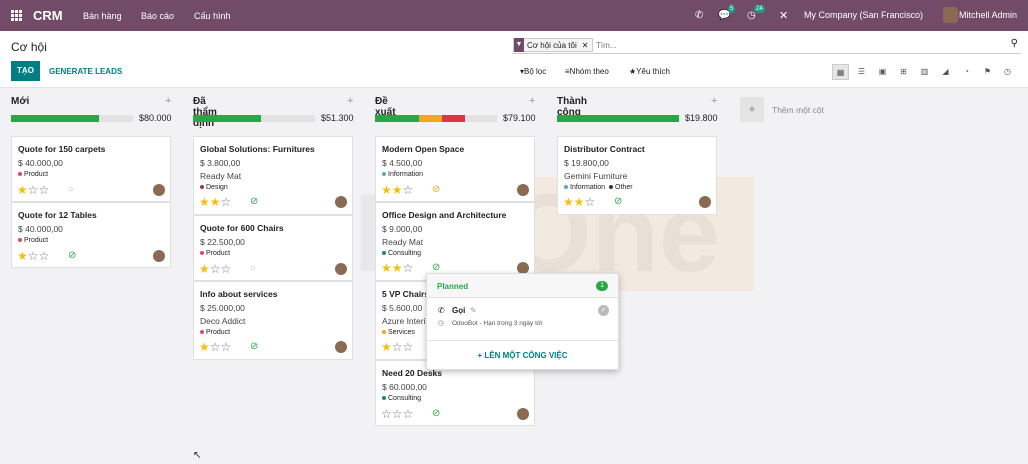  Describe the element at coordinates (798, 110) in the screenshot. I see `add-column-label: Thêm một cột` at that location.